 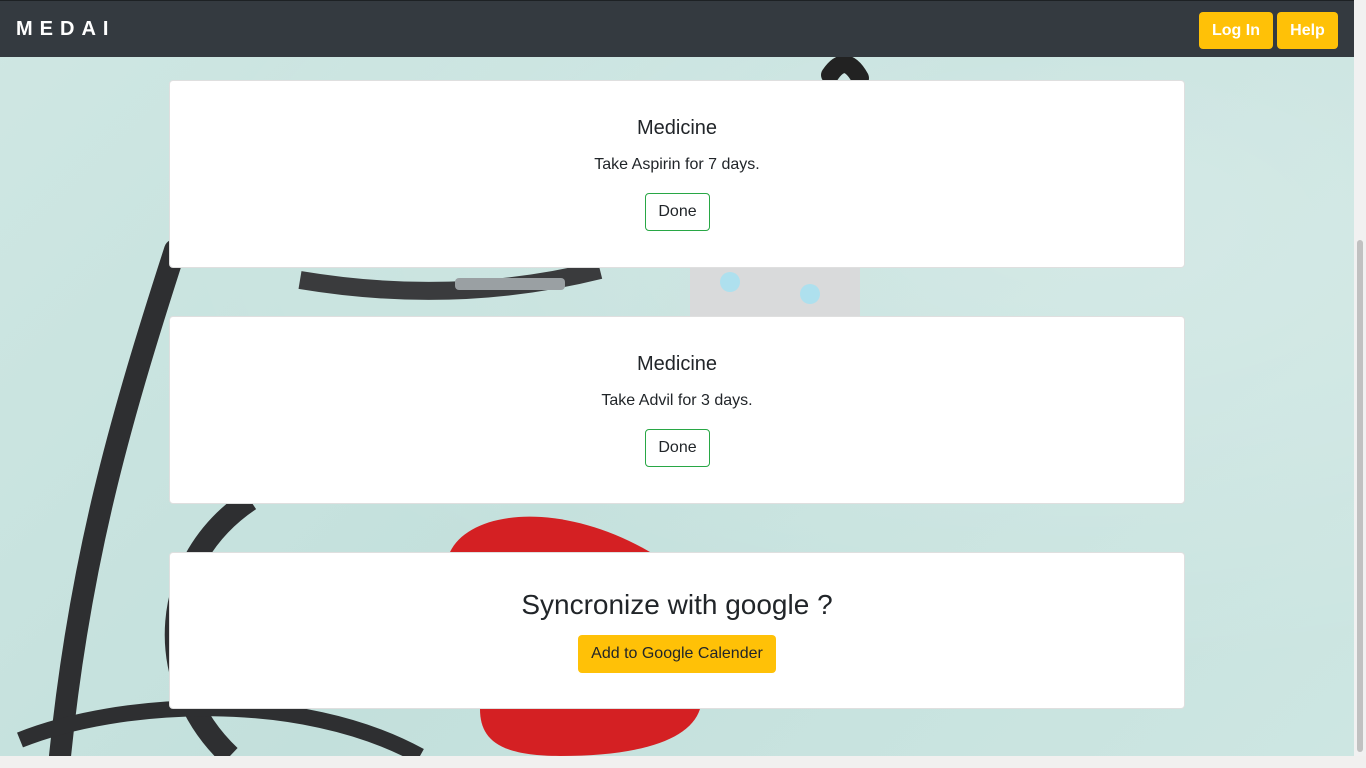 I want to click on top-navbar: MEDAI Log In Help, so click(x=677, y=28).